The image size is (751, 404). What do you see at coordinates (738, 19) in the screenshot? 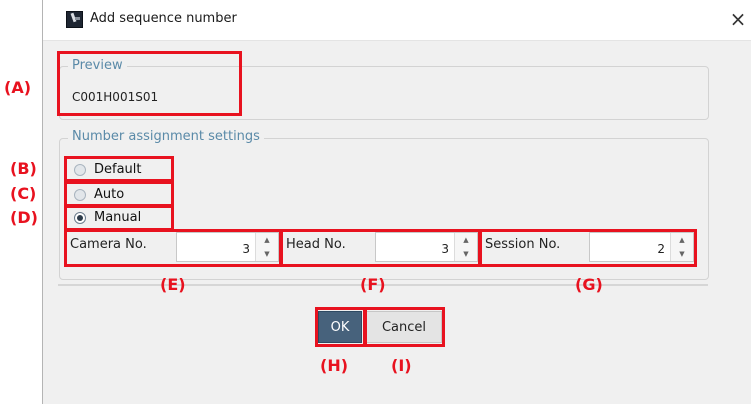
I see `close-icon: ×` at bounding box center [738, 19].